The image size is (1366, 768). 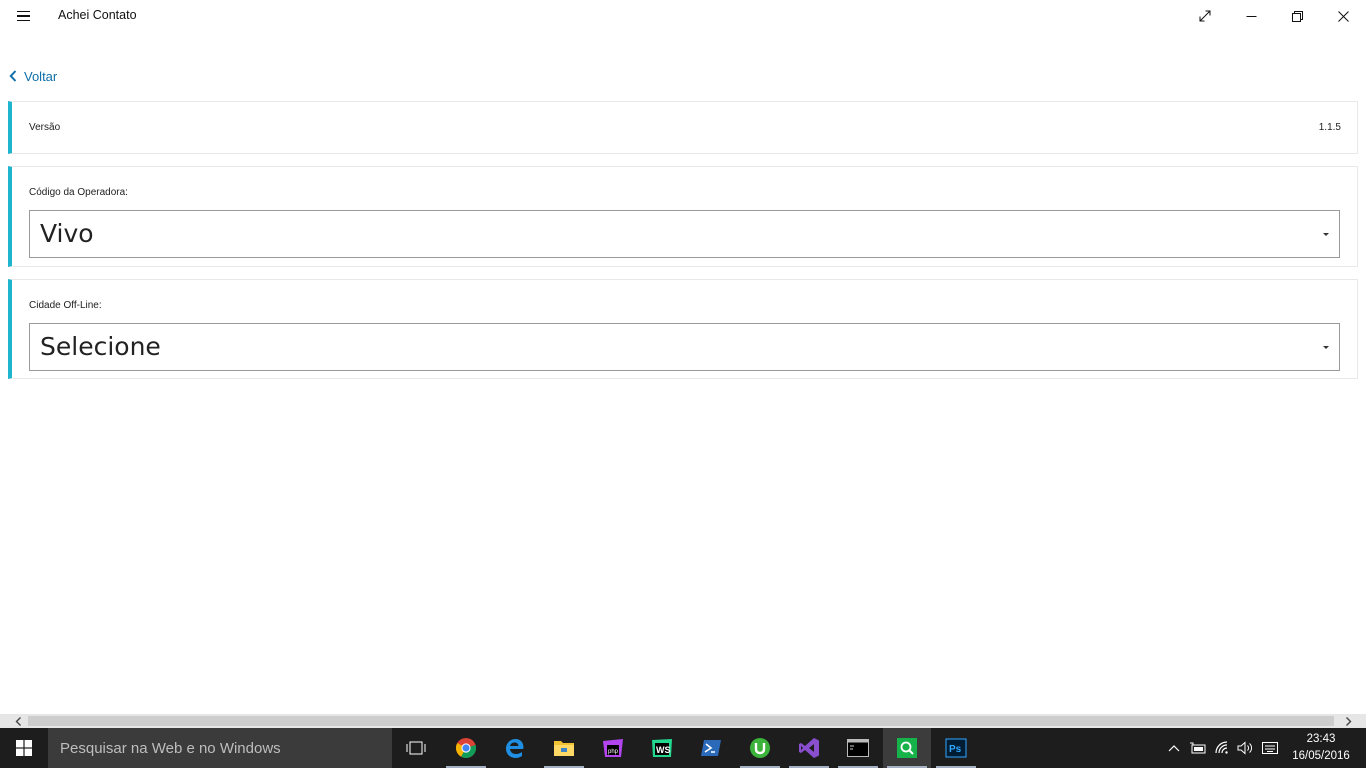 I want to click on wifi-icon, so click(x=1221, y=747).